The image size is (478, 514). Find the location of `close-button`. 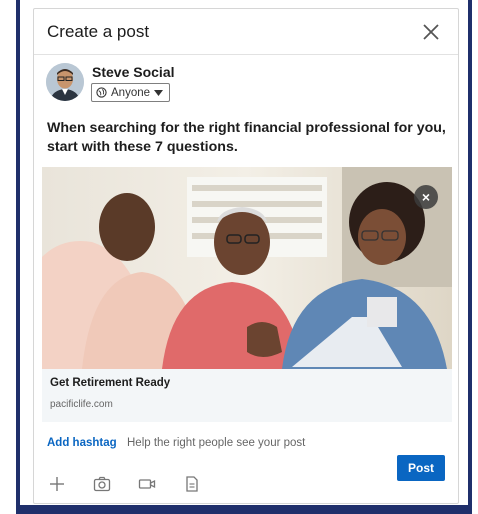

close-button is located at coordinates (431, 32).